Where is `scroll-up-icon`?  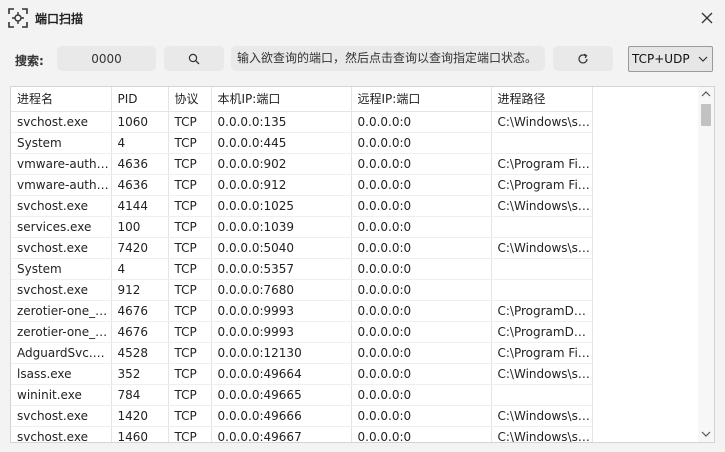
scroll-up-icon is located at coordinates (706, 94).